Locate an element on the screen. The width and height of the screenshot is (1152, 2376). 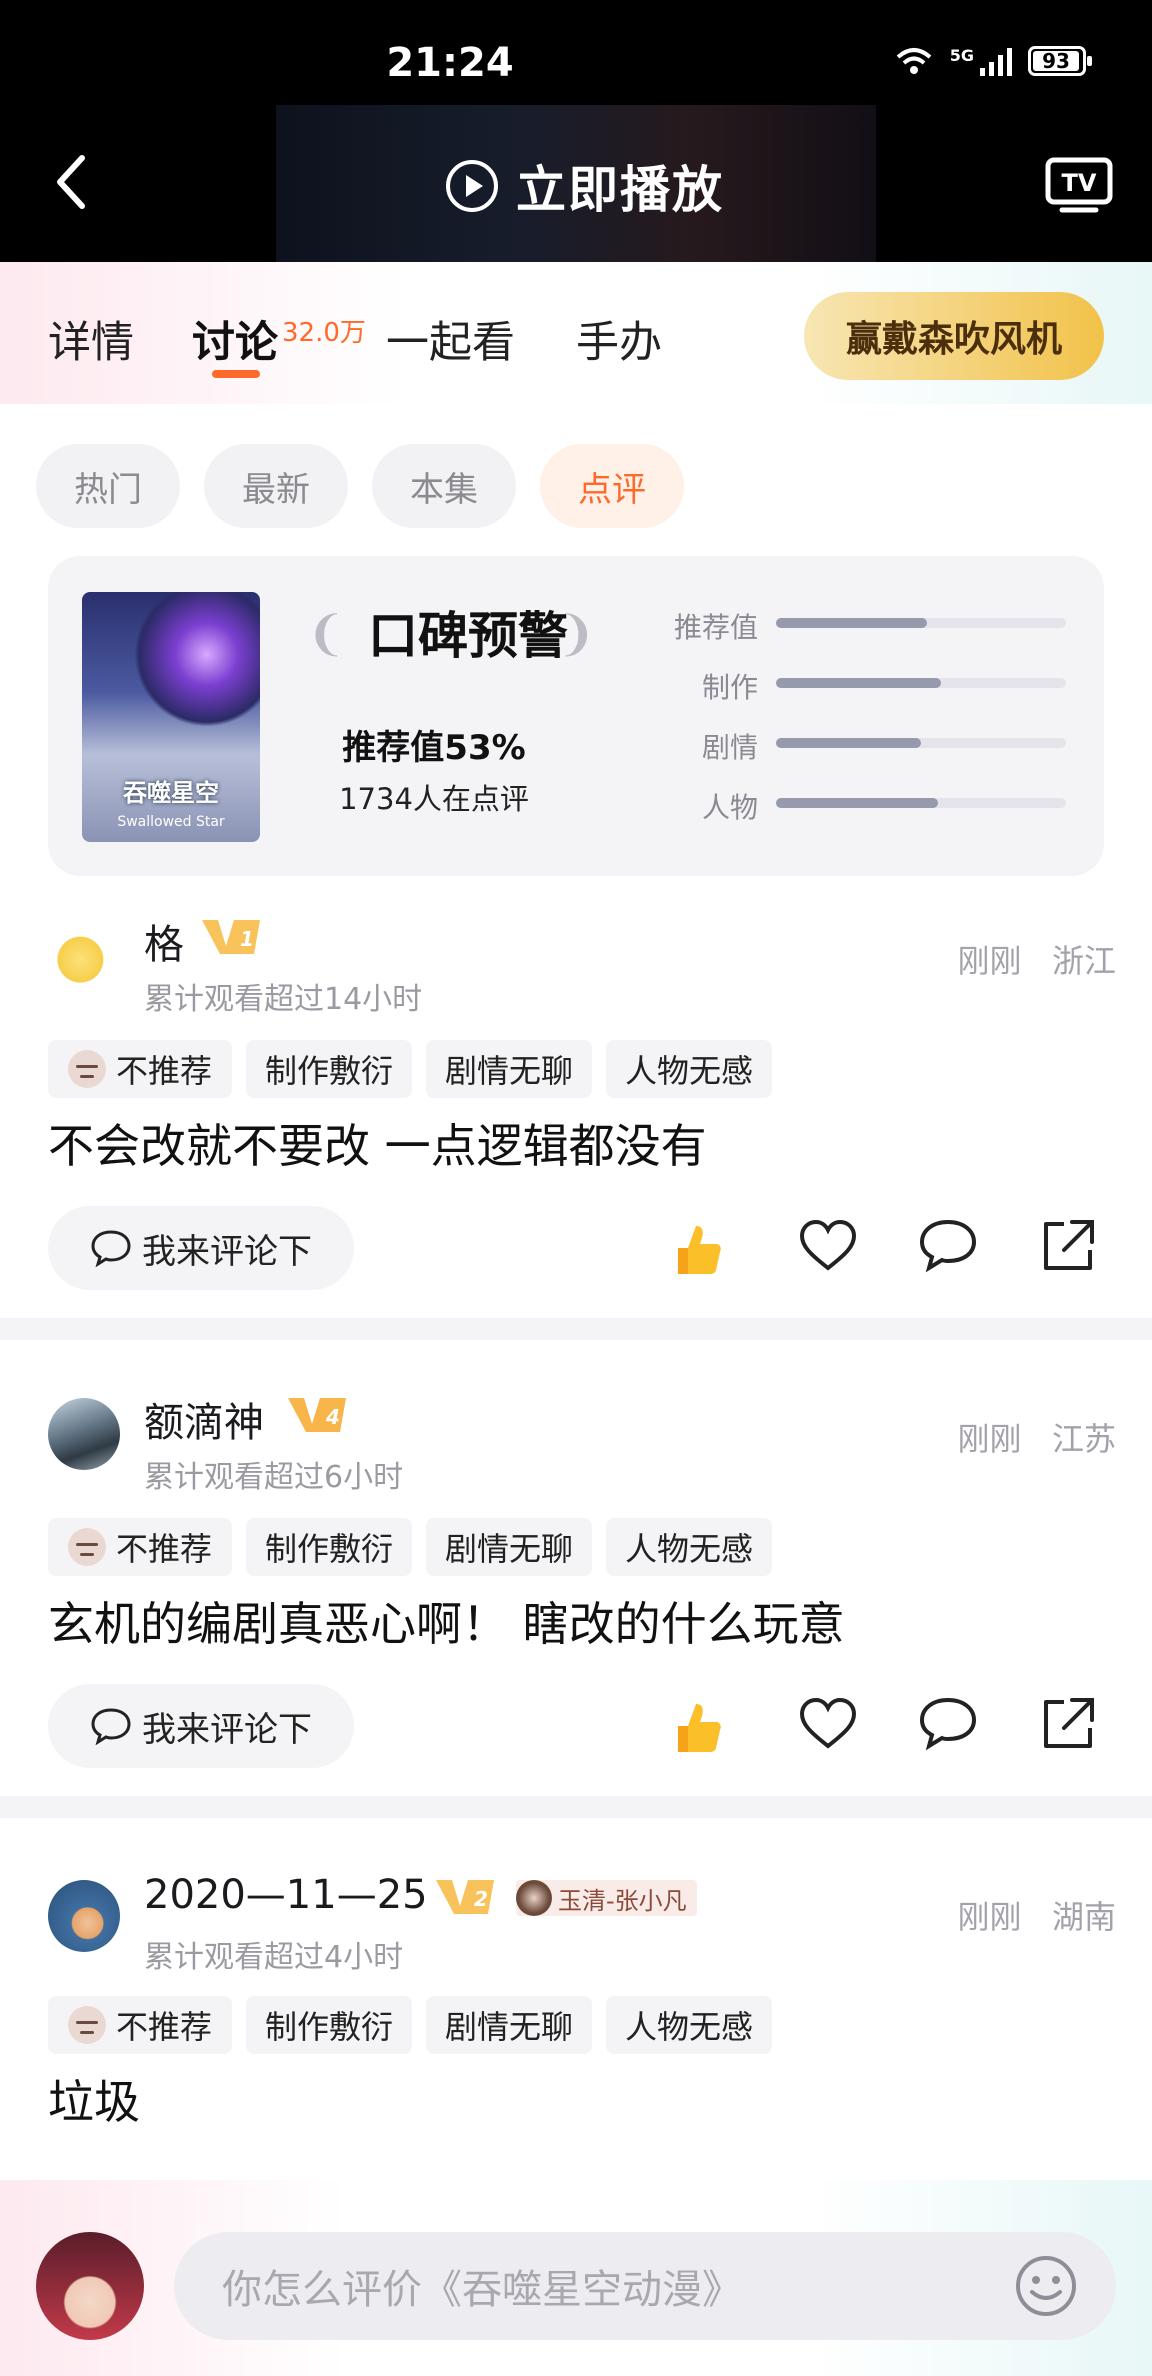
watch-duration: 累计观看超过14小时 is located at coordinates (283, 999).